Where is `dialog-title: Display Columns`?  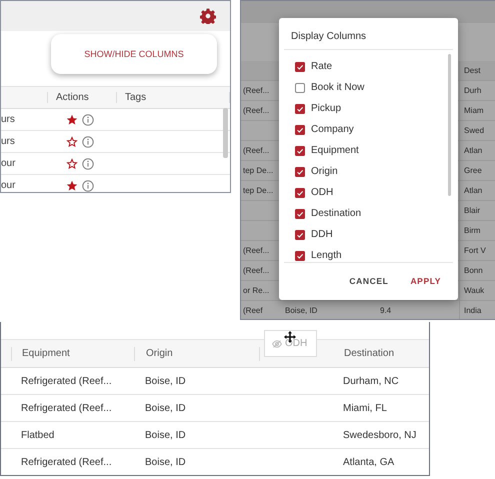
dialog-title: Display Columns is located at coordinates (368, 34).